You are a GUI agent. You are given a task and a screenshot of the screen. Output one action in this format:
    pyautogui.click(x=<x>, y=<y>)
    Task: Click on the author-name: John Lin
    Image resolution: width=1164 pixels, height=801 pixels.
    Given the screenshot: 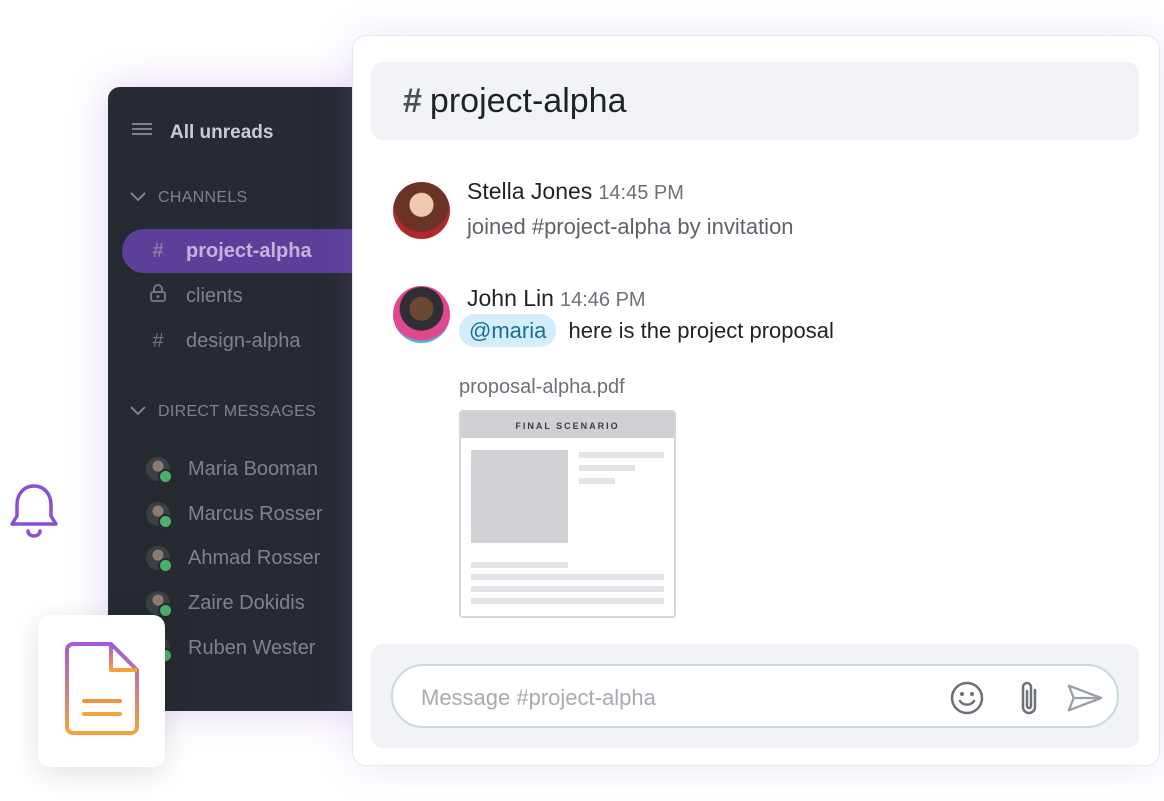 What is the action you would take?
    pyautogui.click(x=510, y=298)
    